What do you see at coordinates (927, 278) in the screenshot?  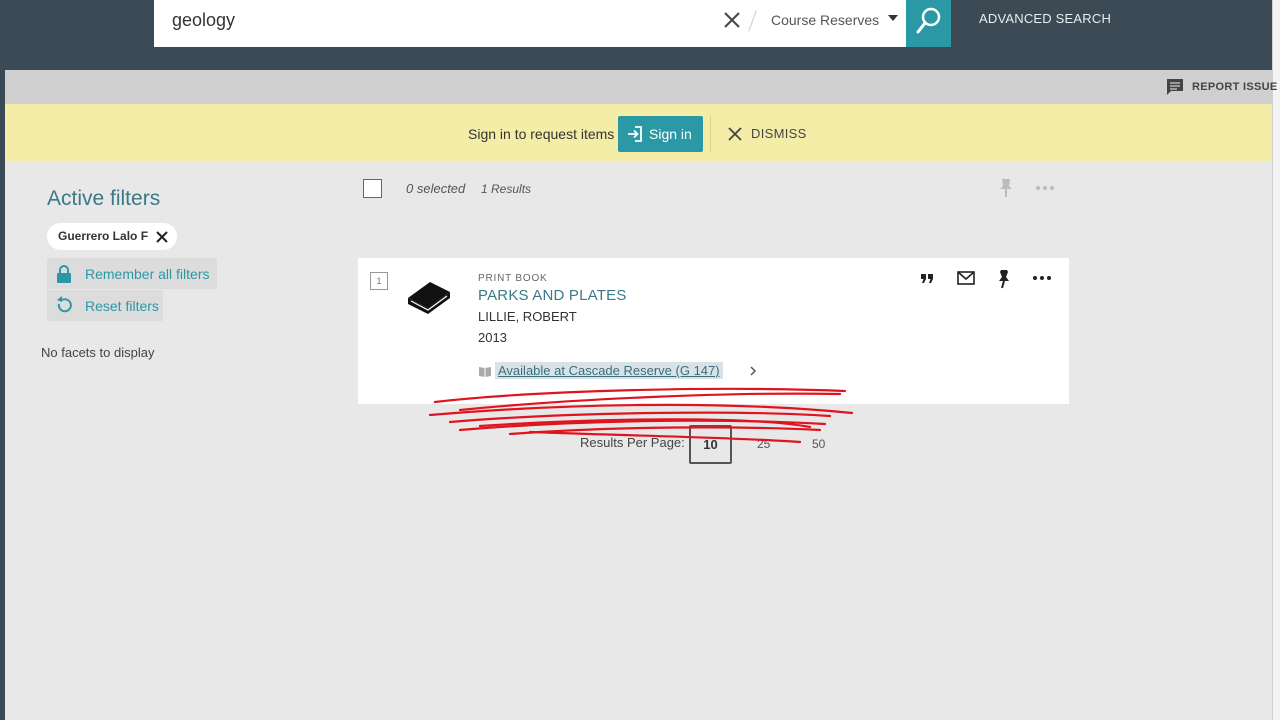 I see `citation-icon` at bounding box center [927, 278].